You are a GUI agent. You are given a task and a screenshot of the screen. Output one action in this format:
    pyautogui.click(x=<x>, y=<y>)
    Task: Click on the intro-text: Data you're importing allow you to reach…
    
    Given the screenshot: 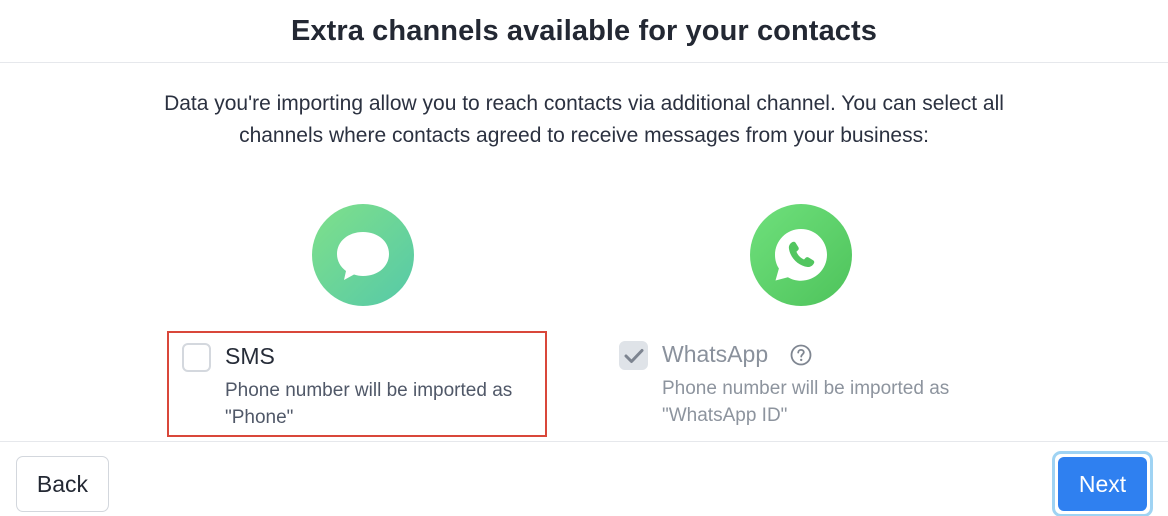 What is the action you would take?
    pyautogui.click(x=584, y=120)
    